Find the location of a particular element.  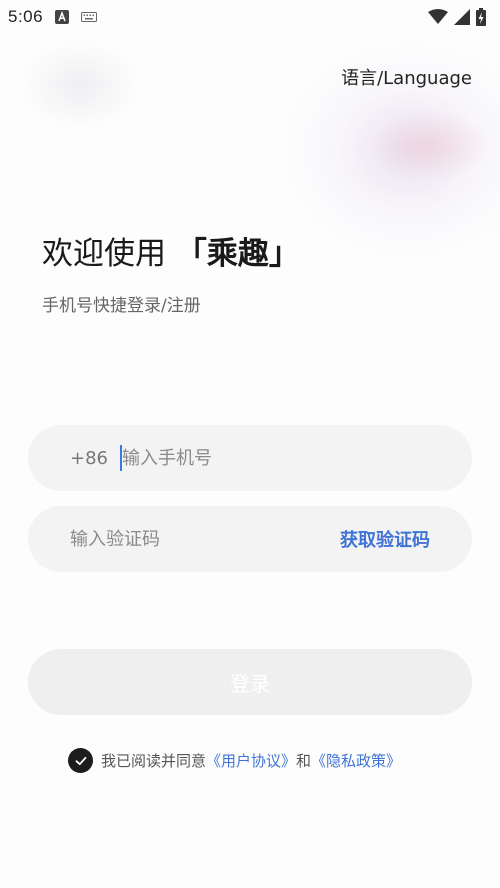

agreement-text: 我已阅读并同意 is located at coordinates (154, 761).